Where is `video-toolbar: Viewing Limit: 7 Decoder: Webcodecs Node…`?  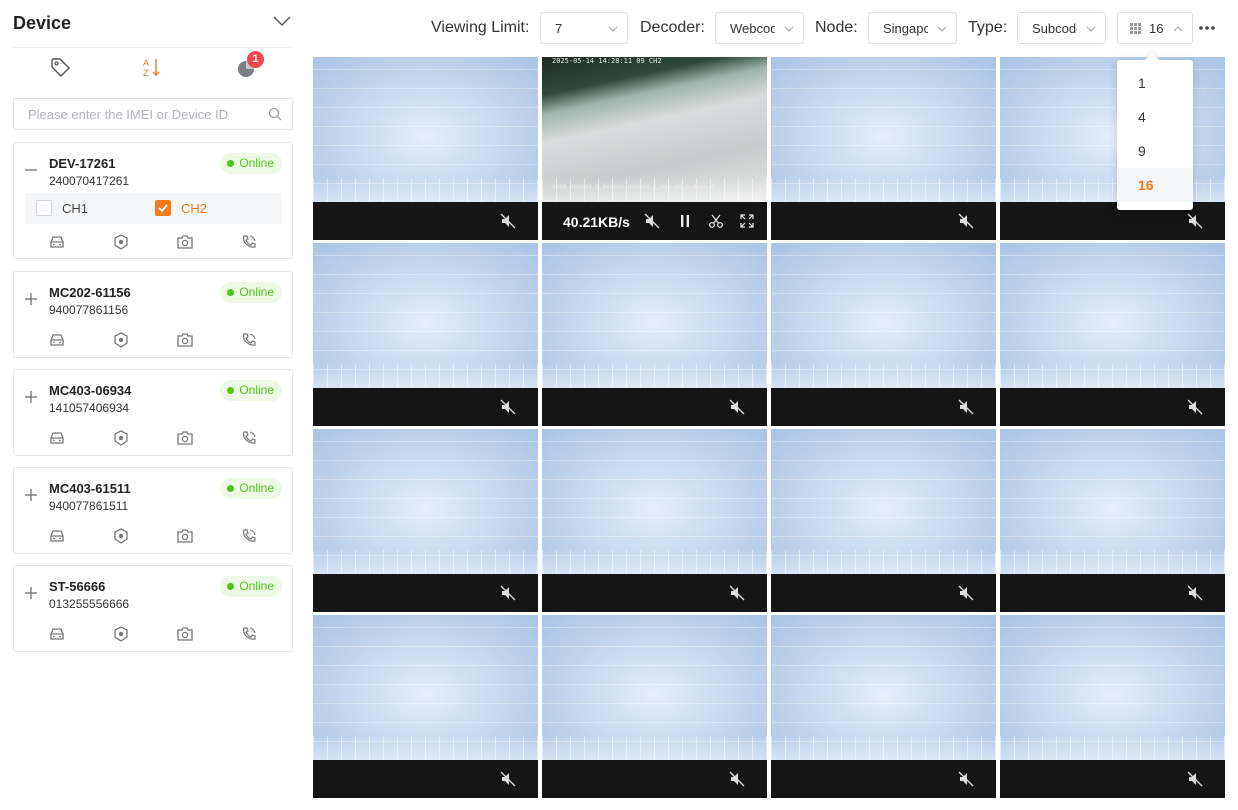
video-toolbar: Viewing Limit: 7 Decoder: Webcodecs Node… is located at coordinates (772, 28).